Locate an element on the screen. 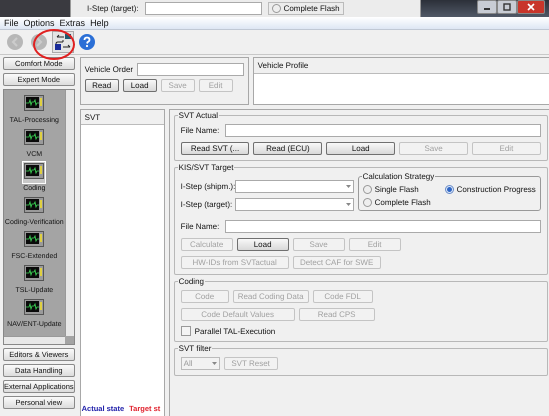  vertical-scrollbar is located at coordinates (69, 213).